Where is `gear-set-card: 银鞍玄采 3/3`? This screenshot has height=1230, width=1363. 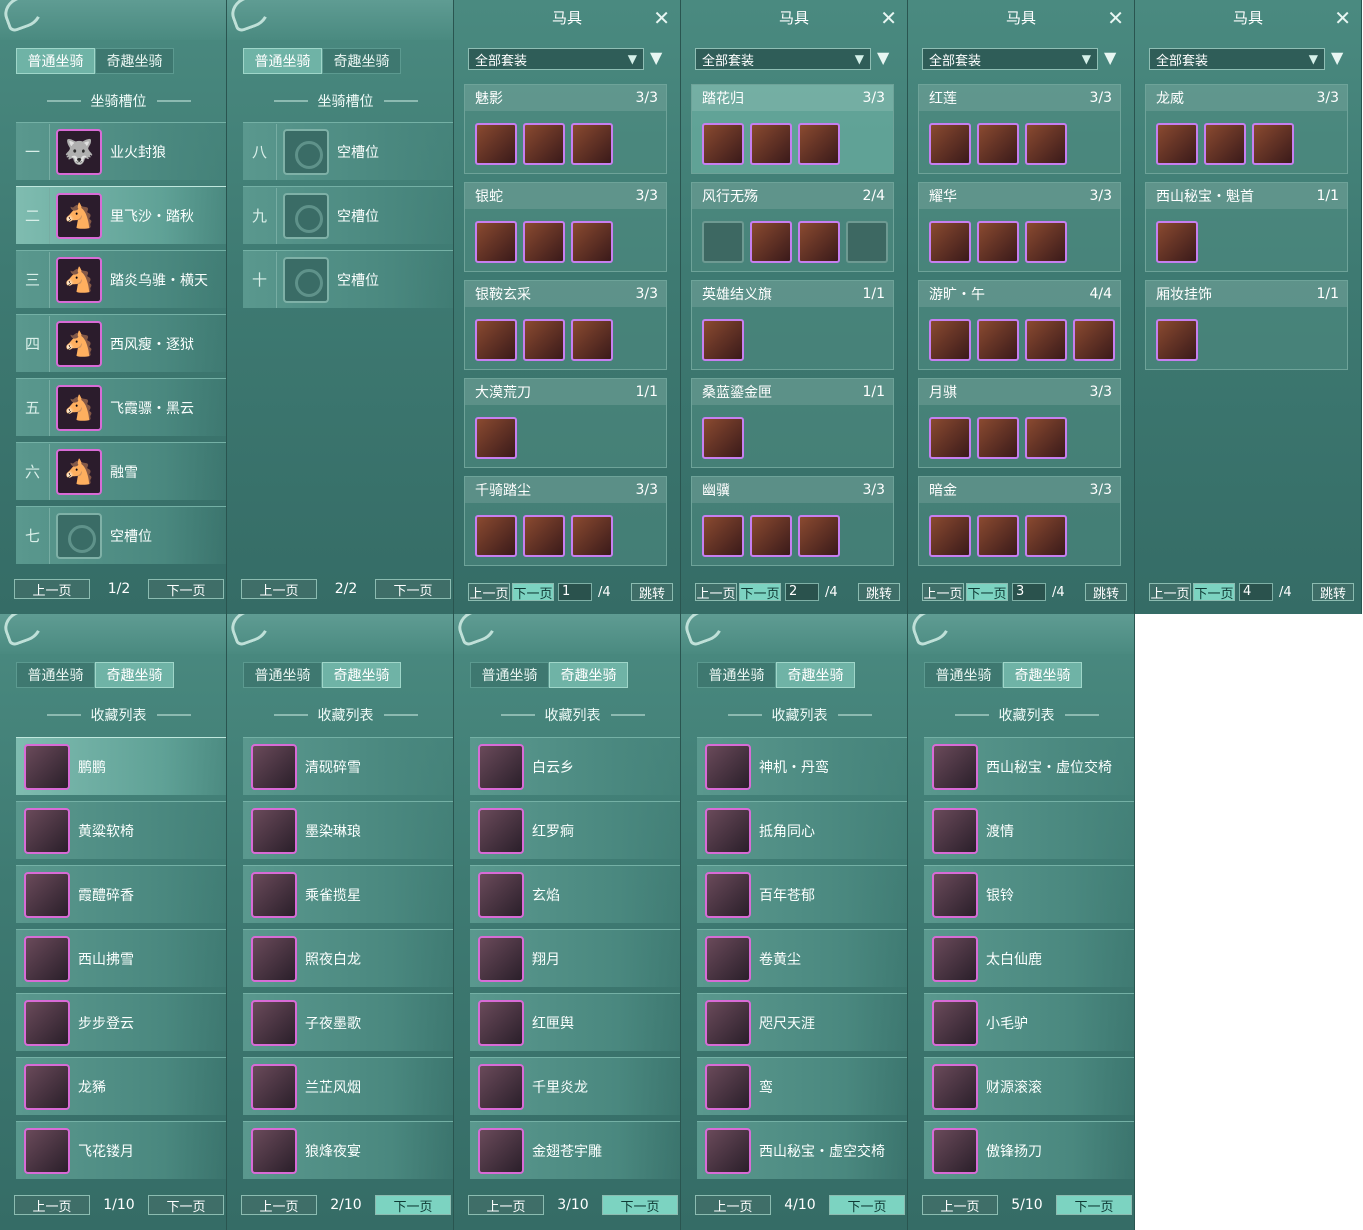
gear-set-card: 银鞍玄采 3/3 is located at coordinates (565, 325).